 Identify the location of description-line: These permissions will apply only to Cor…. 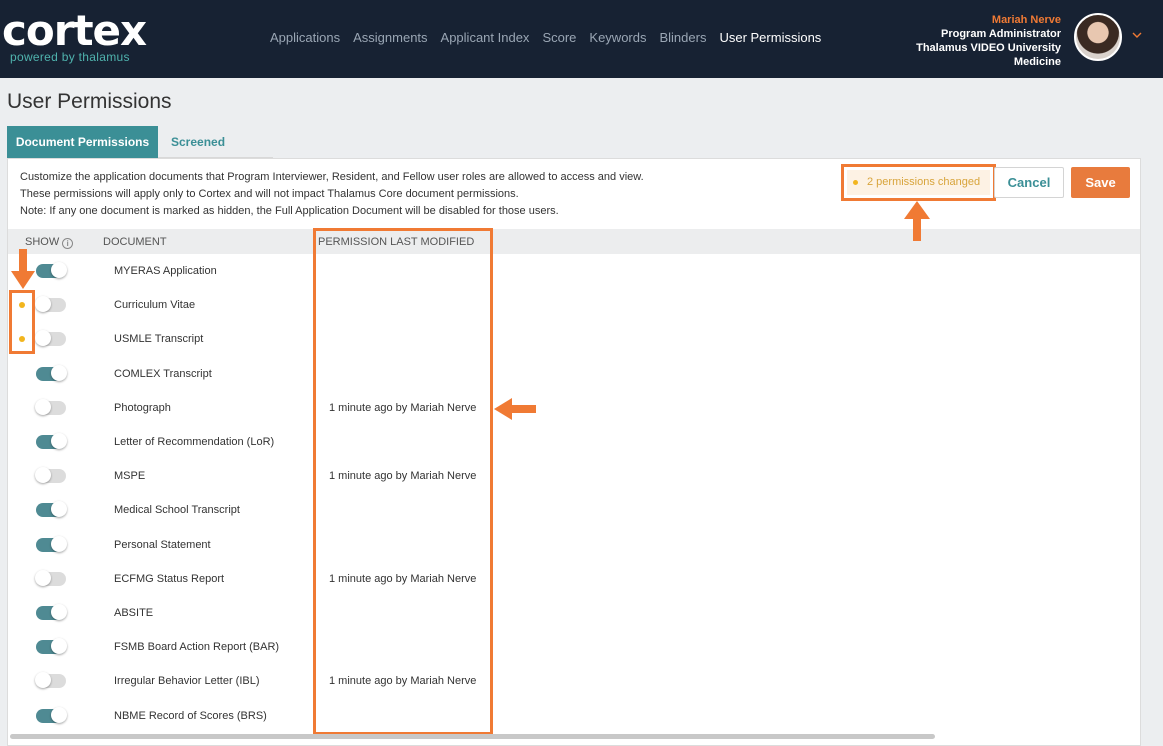
(269, 194).